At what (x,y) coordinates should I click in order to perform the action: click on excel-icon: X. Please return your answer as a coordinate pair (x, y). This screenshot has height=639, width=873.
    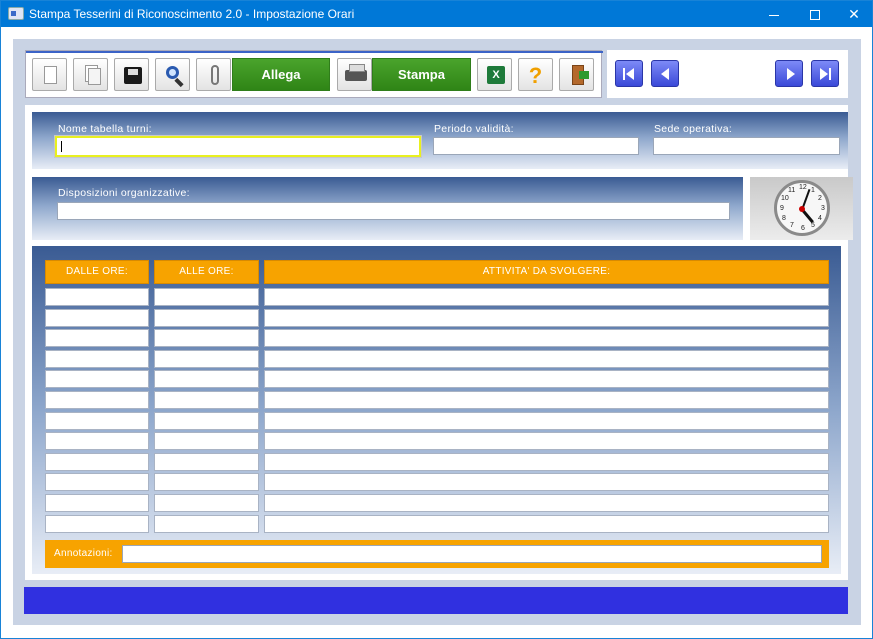
    Looking at the image, I should click on (496, 75).